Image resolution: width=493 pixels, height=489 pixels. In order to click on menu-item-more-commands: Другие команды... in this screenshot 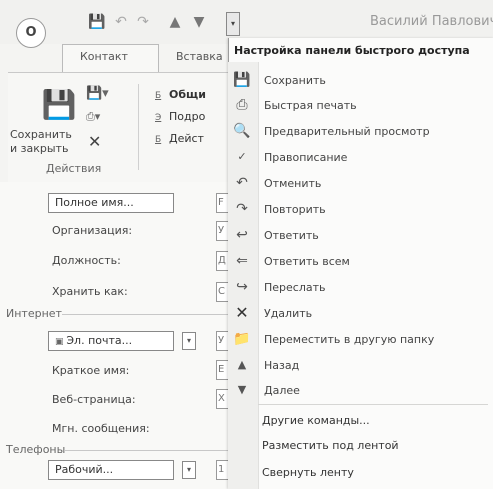, I will do `click(360, 420)`.